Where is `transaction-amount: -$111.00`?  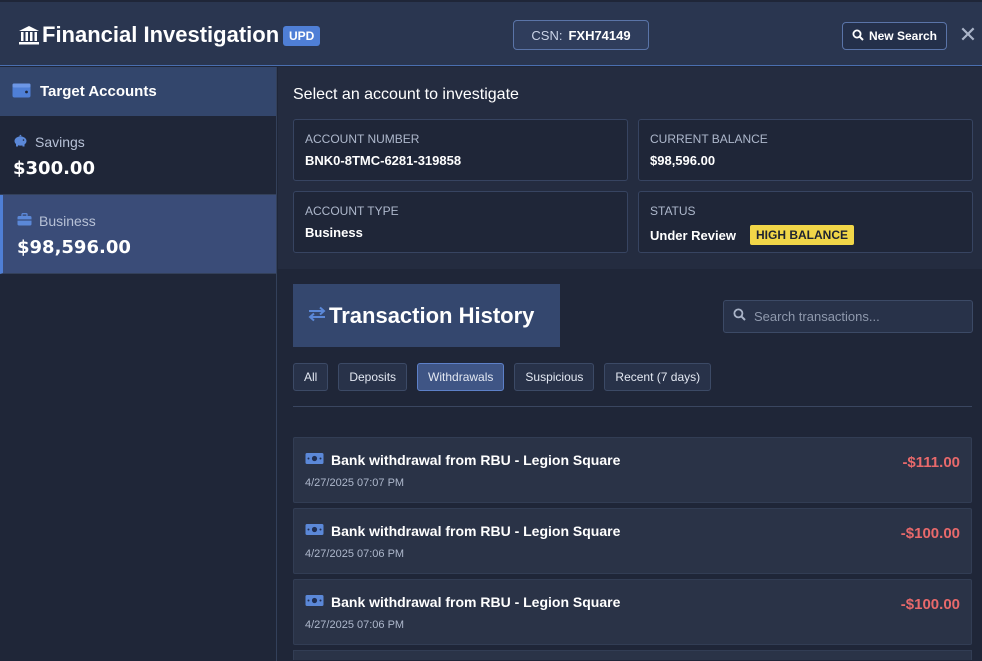 transaction-amount: -$111.00 is located at coordinates (931, 462).